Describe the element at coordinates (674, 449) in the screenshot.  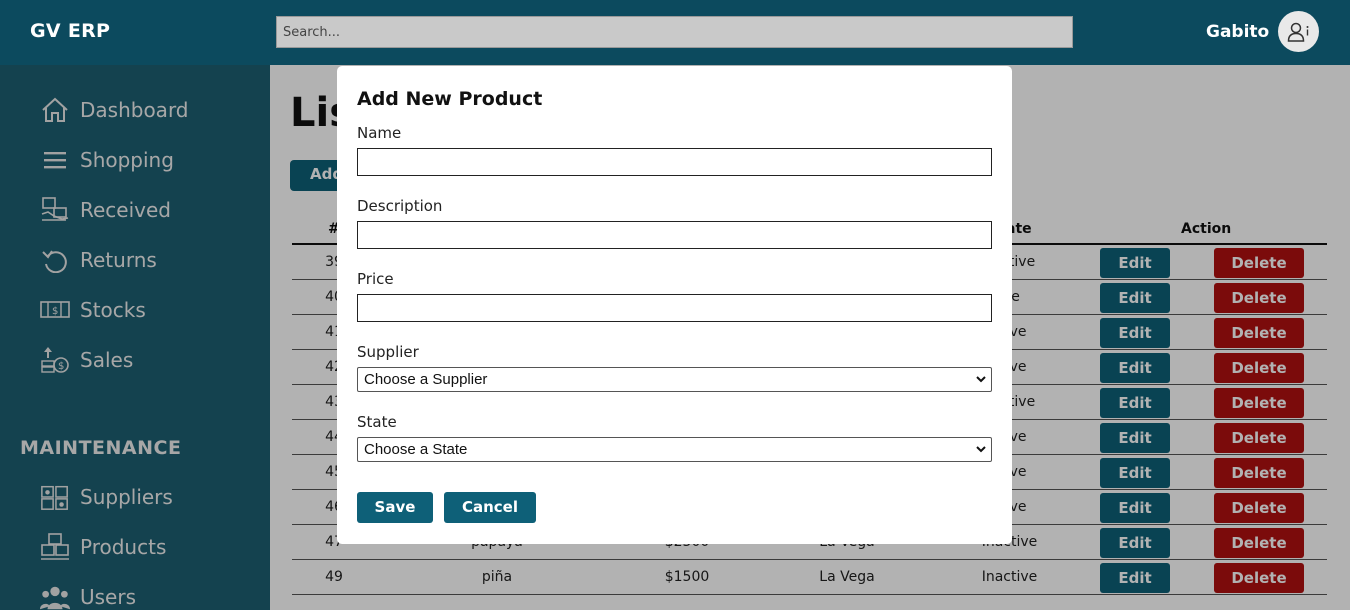
I see `state-select: Choose a State` at that location.